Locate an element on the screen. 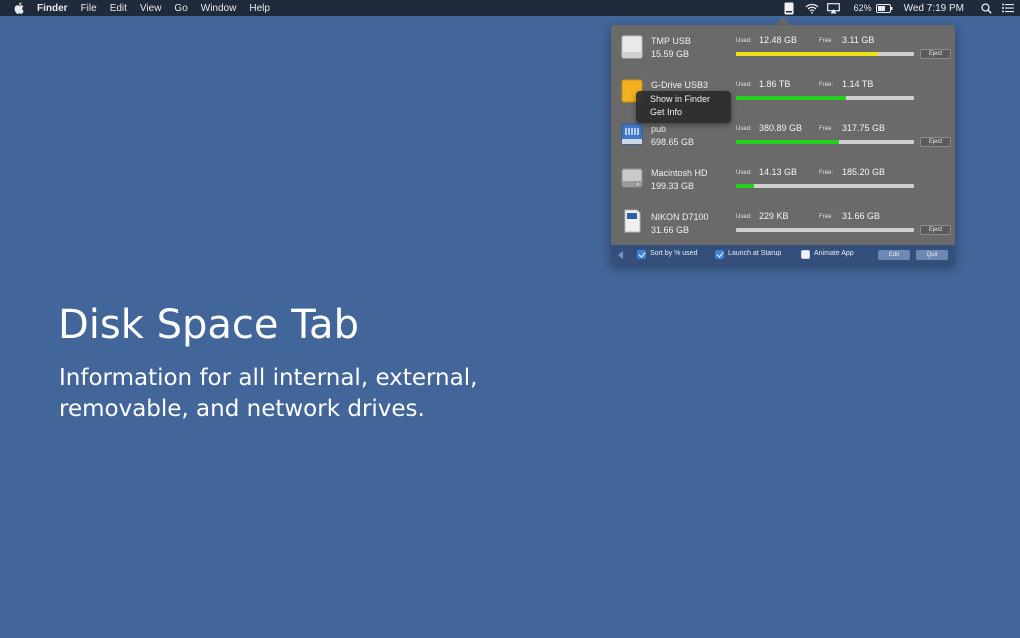 Image resolution: width=1020 pixels, height=638 pixels. edit-button: Edit is located at coordinates (894, 255).